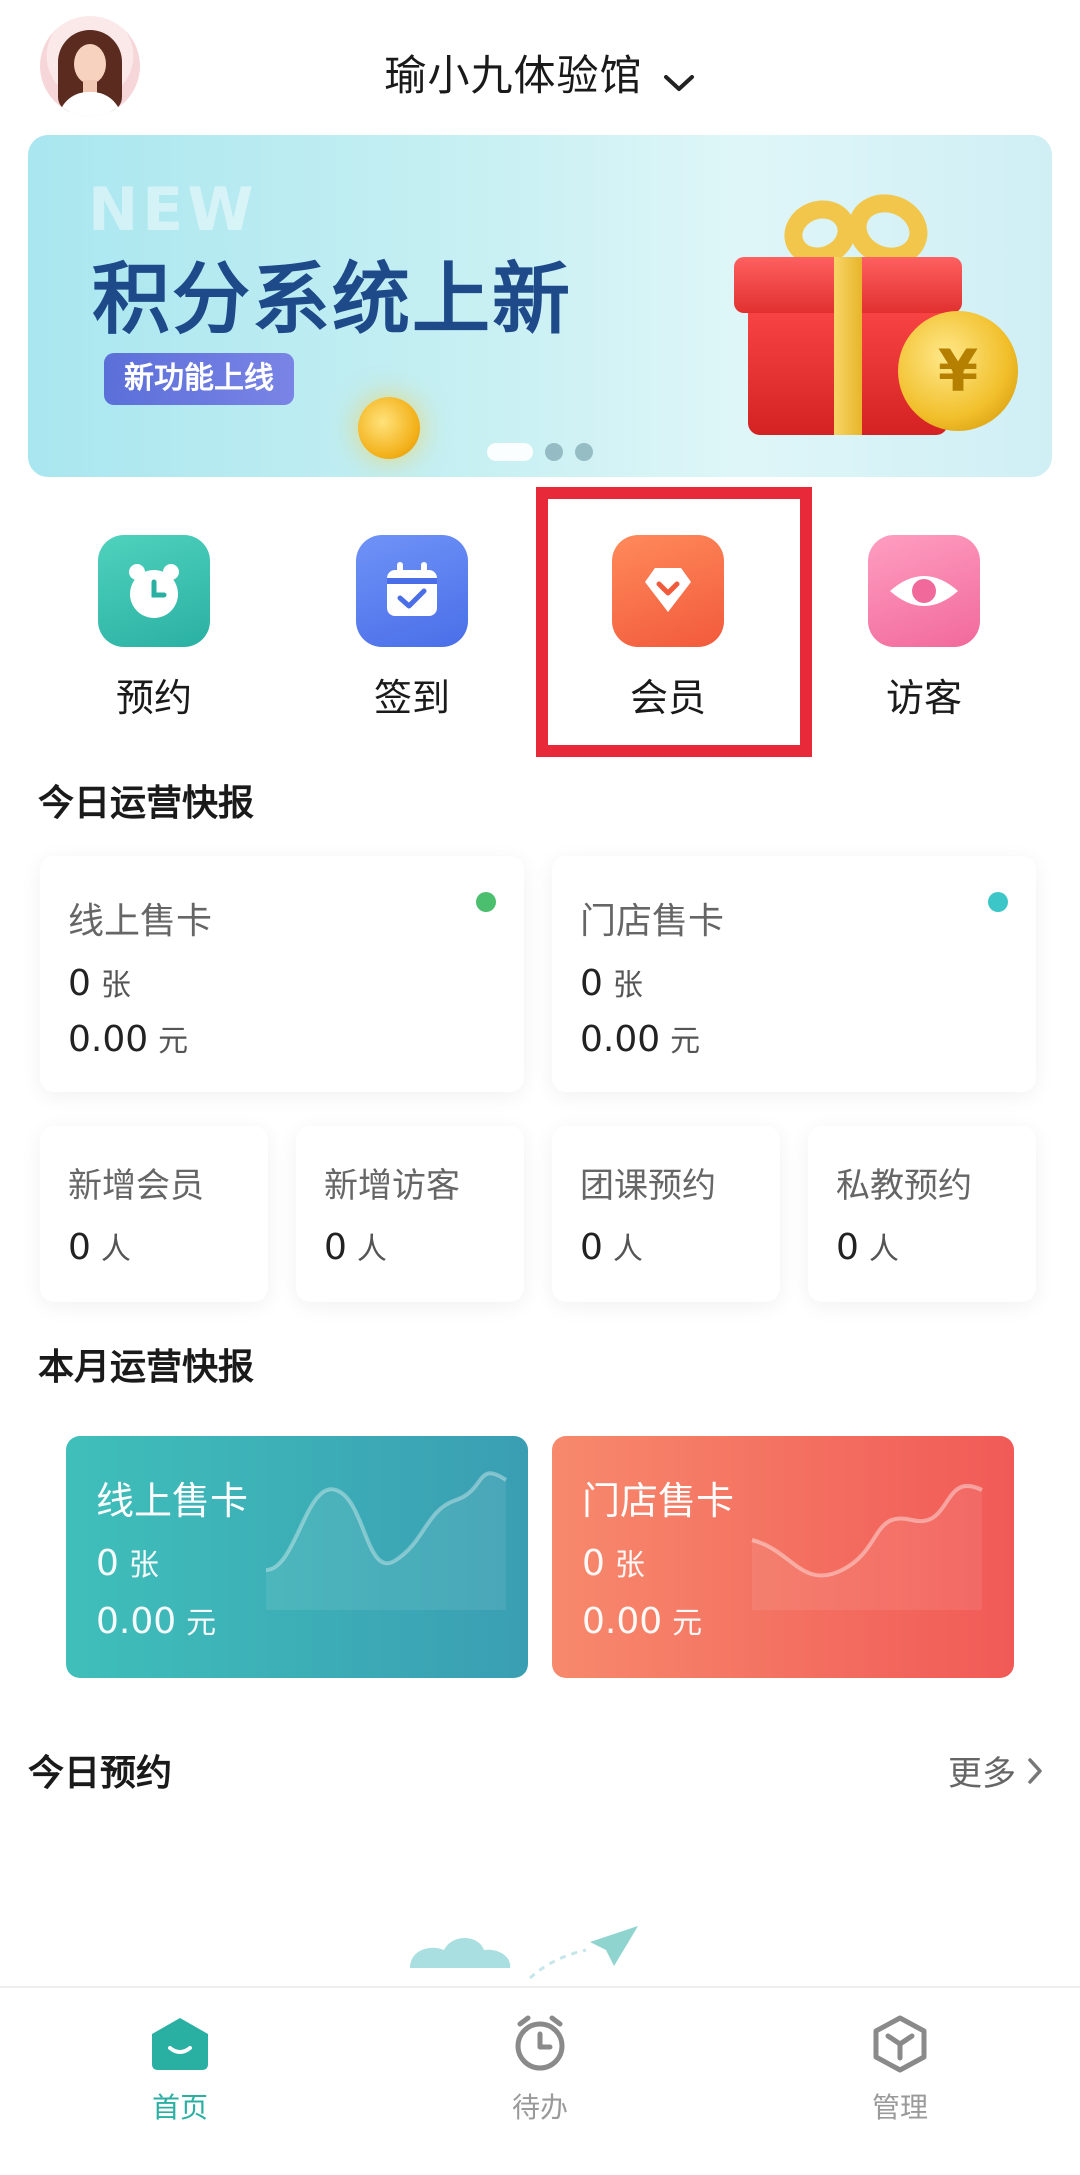 The image size is (1080, 2175). I want to click on banner-ghost-text: NEW, so click(173, 210).